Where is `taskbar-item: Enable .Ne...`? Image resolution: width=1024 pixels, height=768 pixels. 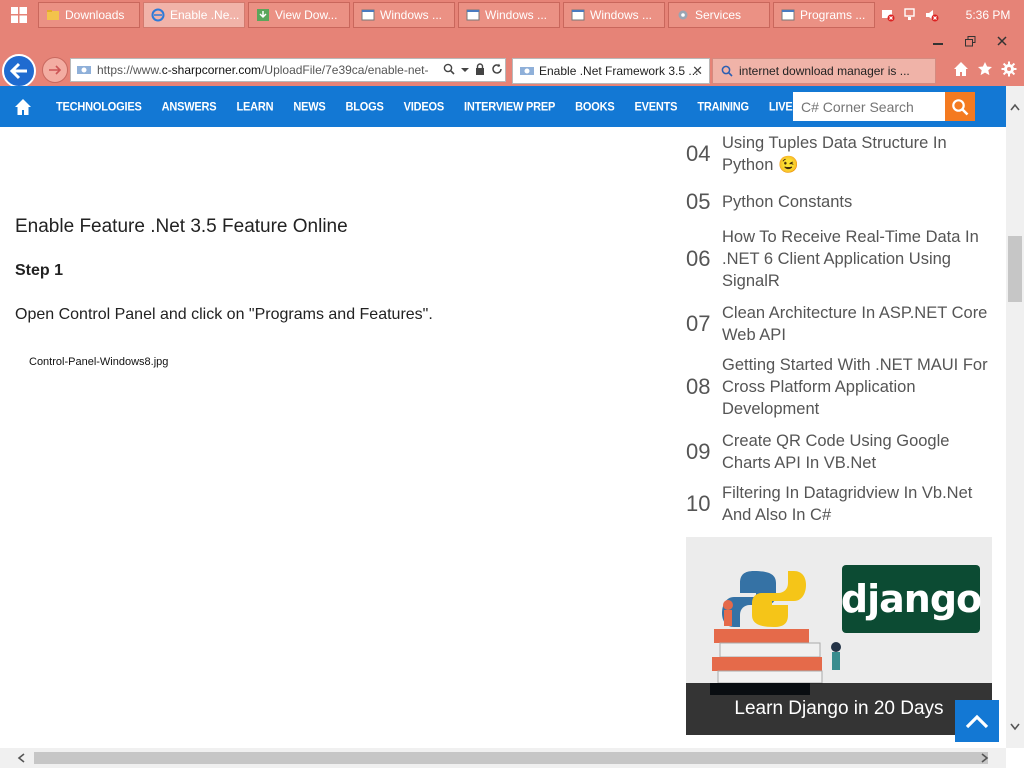
taskbar-item: Enable .Ne... is located at coordinates (194, 15).